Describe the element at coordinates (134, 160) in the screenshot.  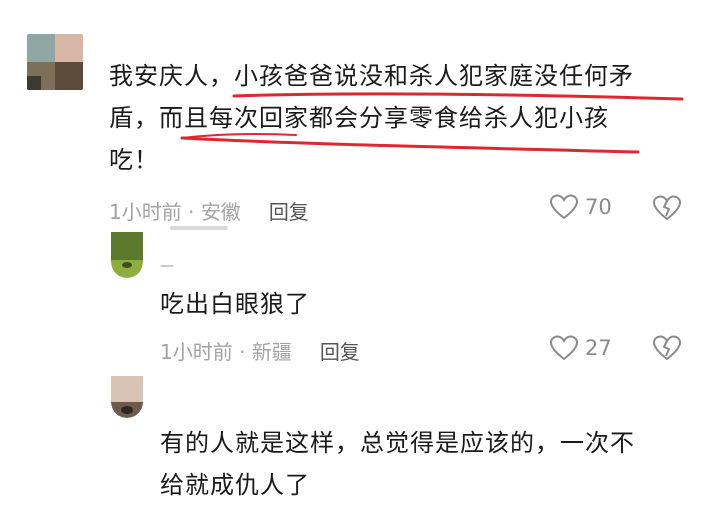
I see `comment-text-line: 吃！` at that location.